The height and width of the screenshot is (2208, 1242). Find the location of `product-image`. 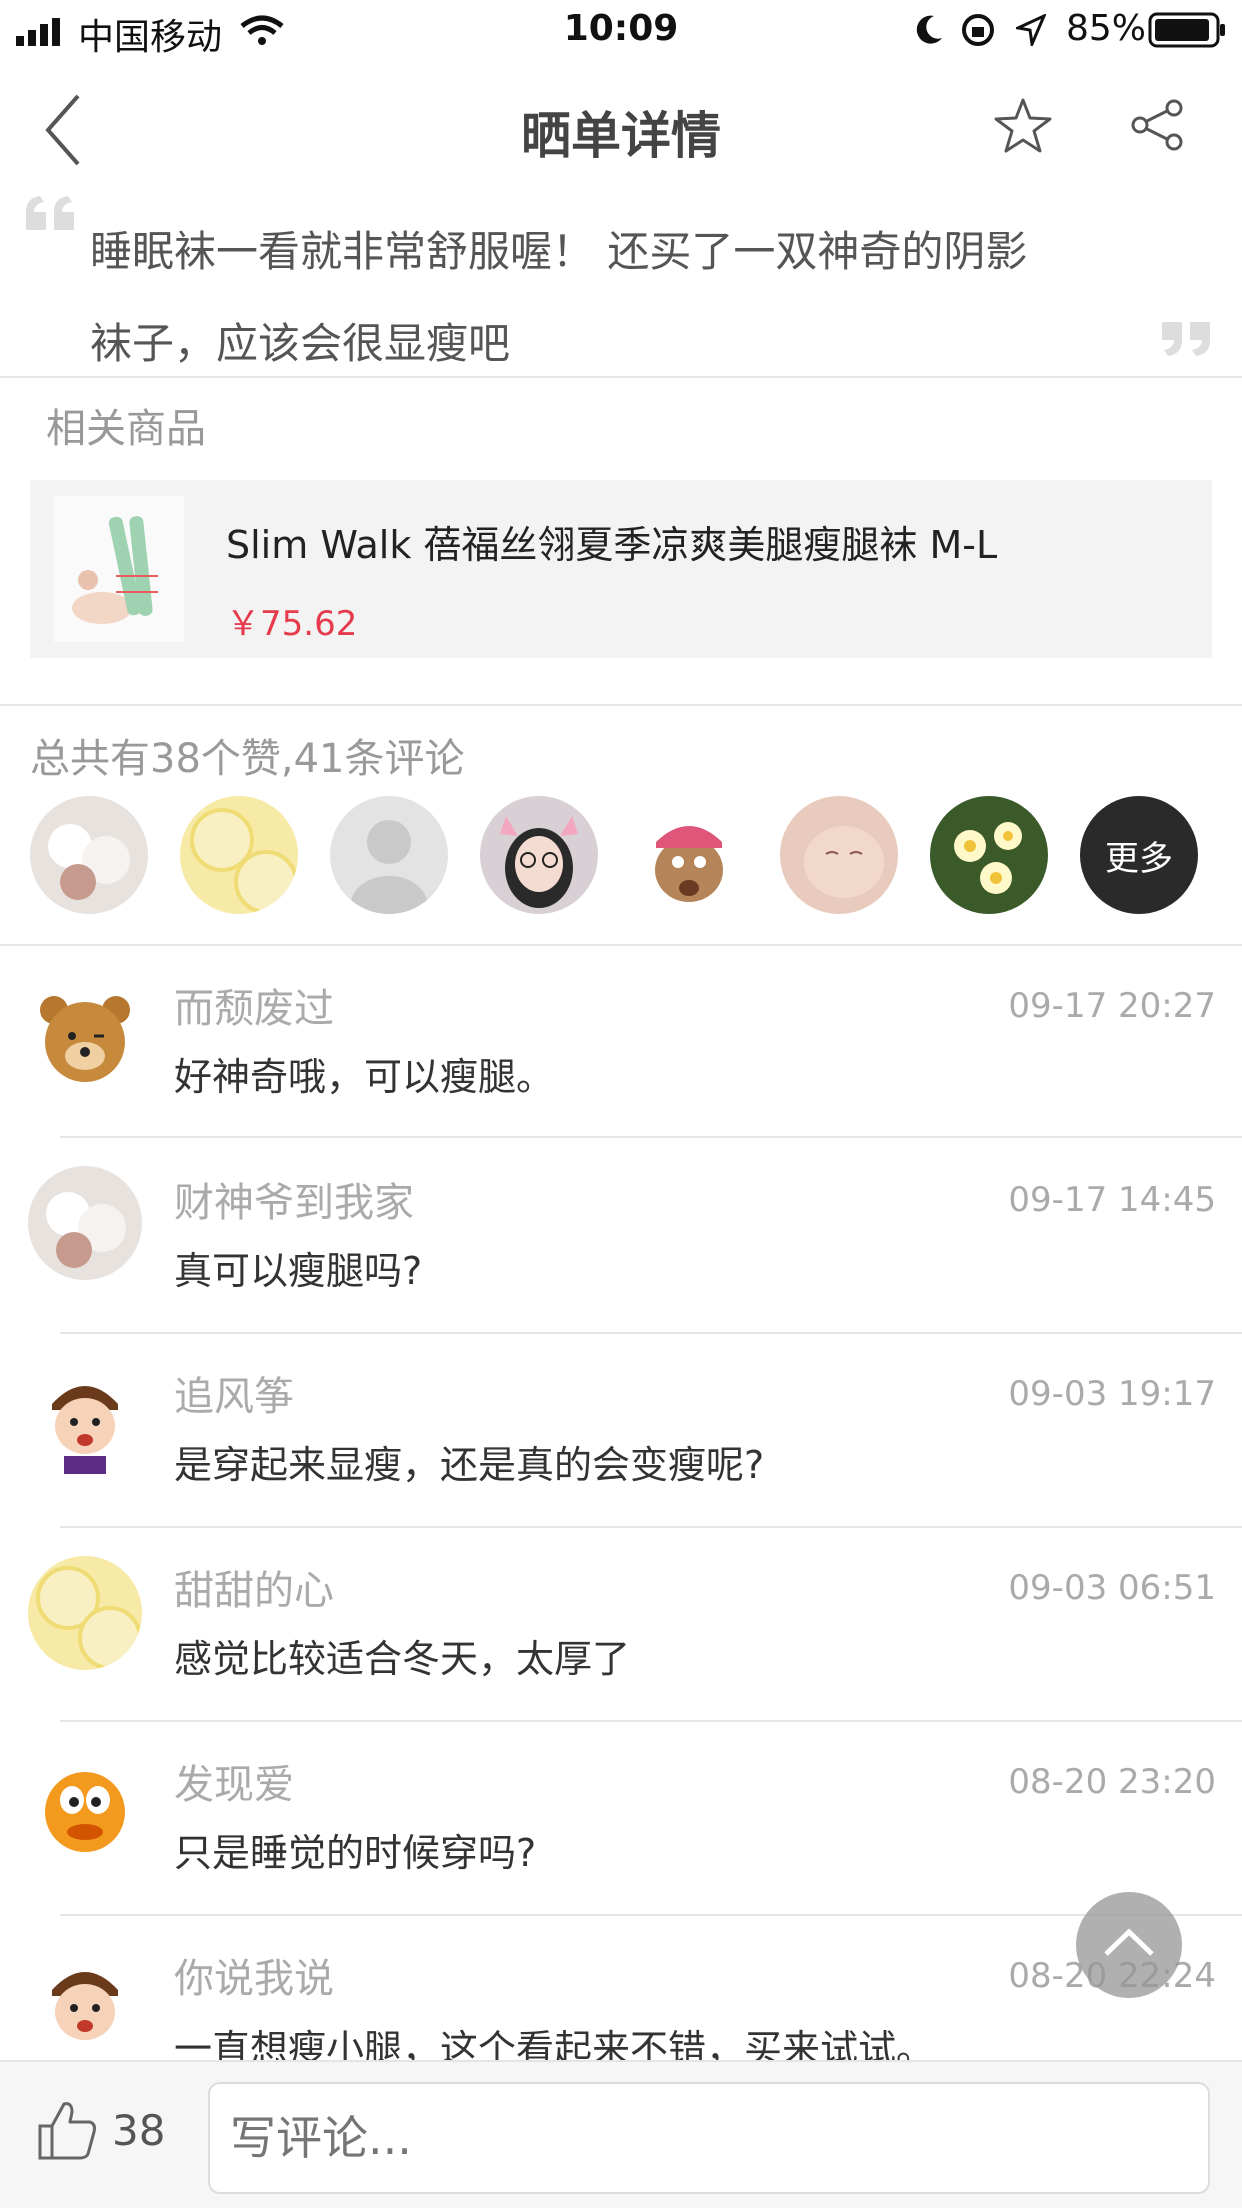

product-image is located at coordinates (119, 569).